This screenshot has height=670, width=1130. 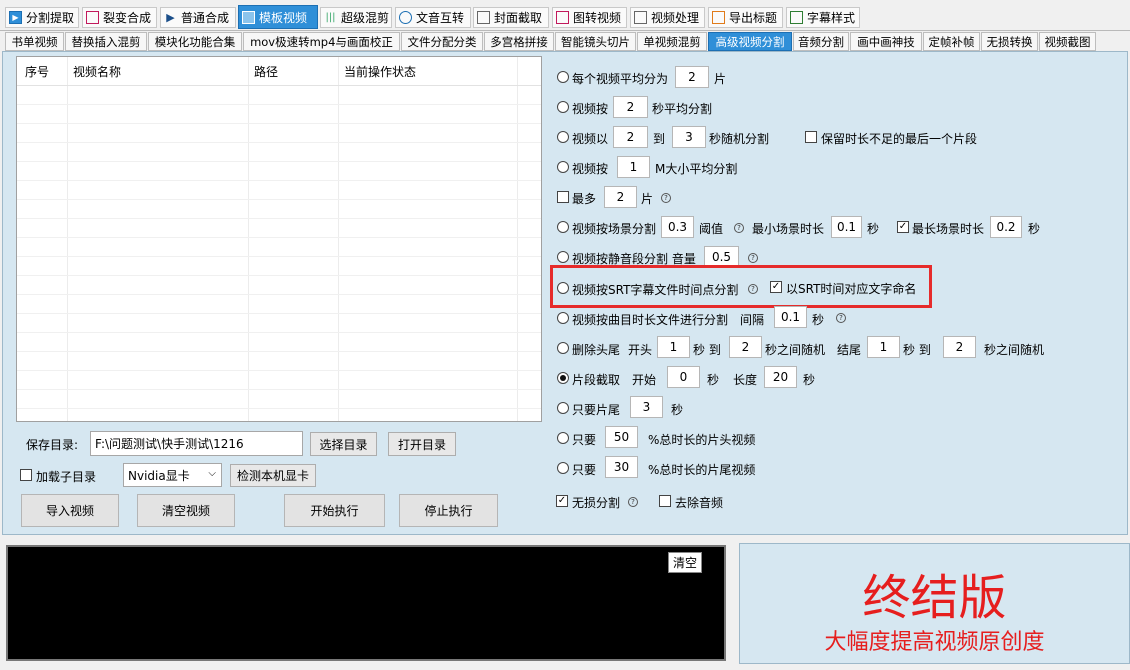 What do you see at coordinates (948, 229) in the screenshot?
I see `max-scene-label: 最长场景时长` at bounding box center [948, 229].